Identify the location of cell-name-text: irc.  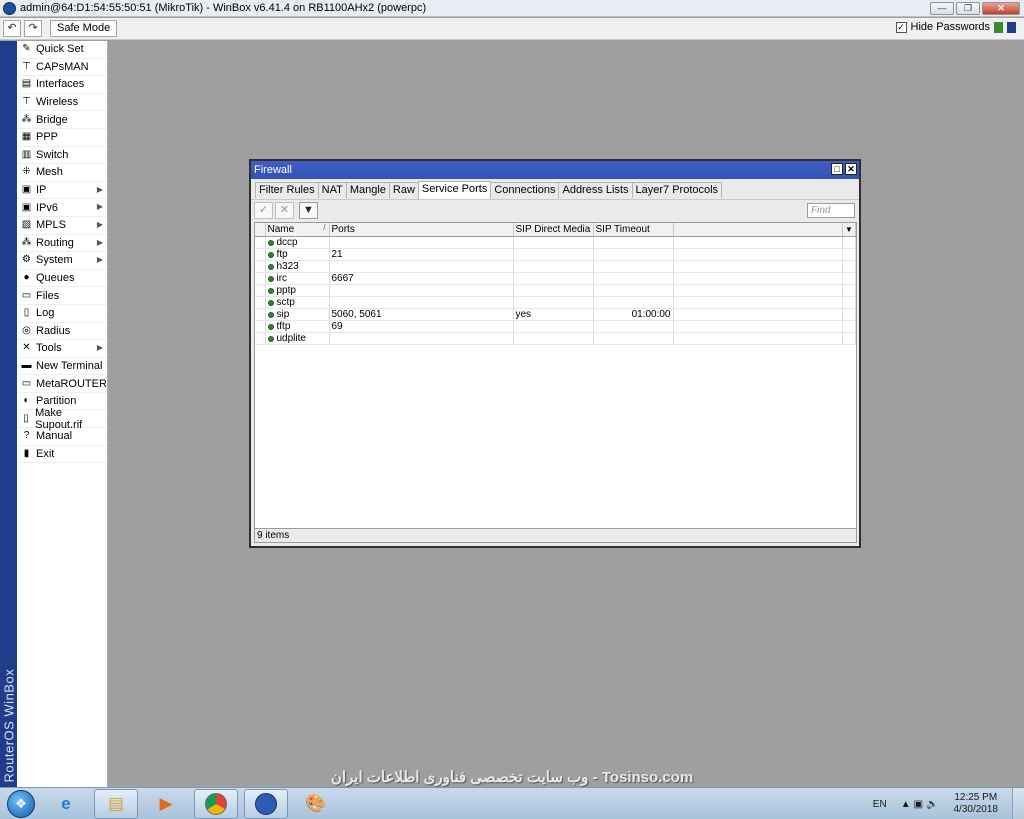
(282, 278).